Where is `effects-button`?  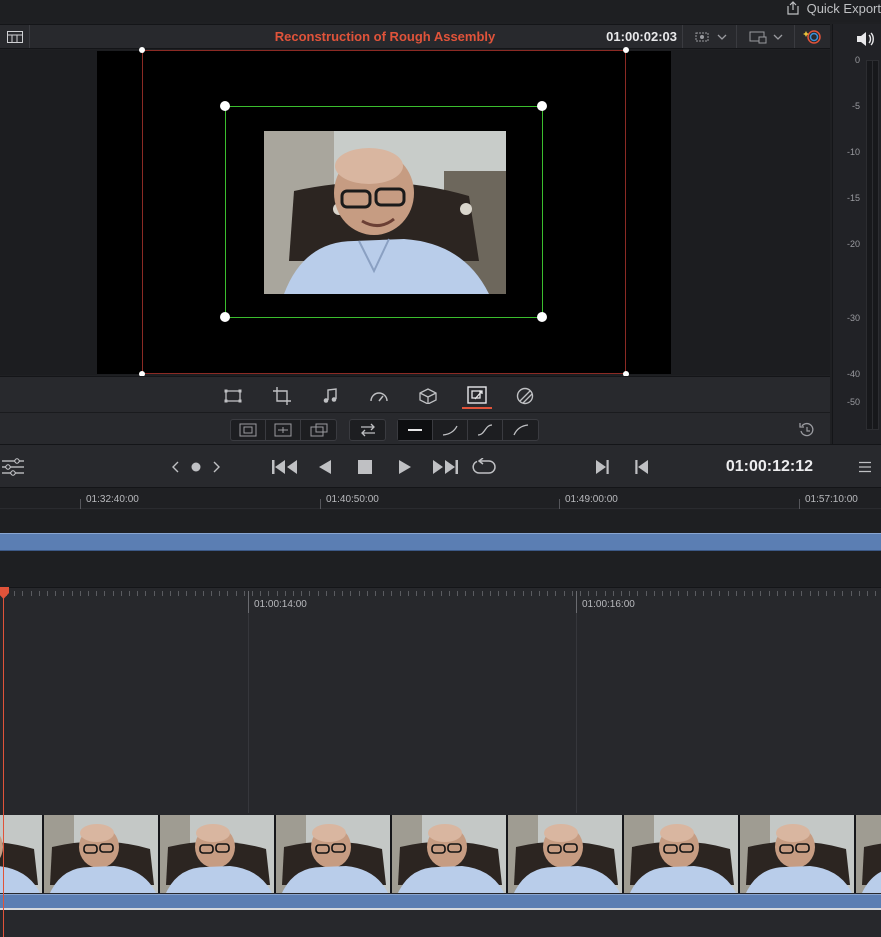 effects-button is located at coordinates (812, 36).